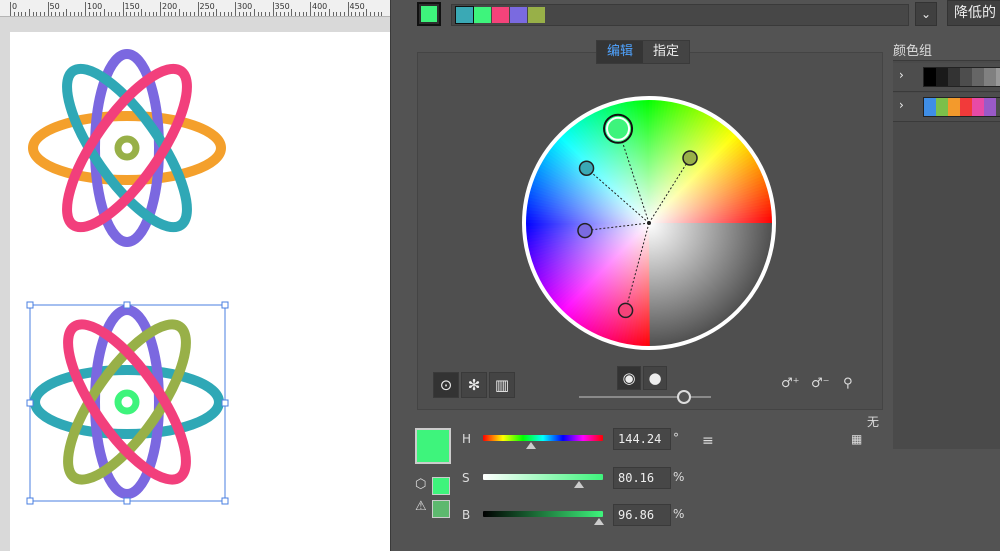 Image resolution: width=1000 pixels, height=551 pixels. Describe the element at coordinates (446, 385) in the screenshot. I see `smooth-wheel-icon: ⊙` at that location.